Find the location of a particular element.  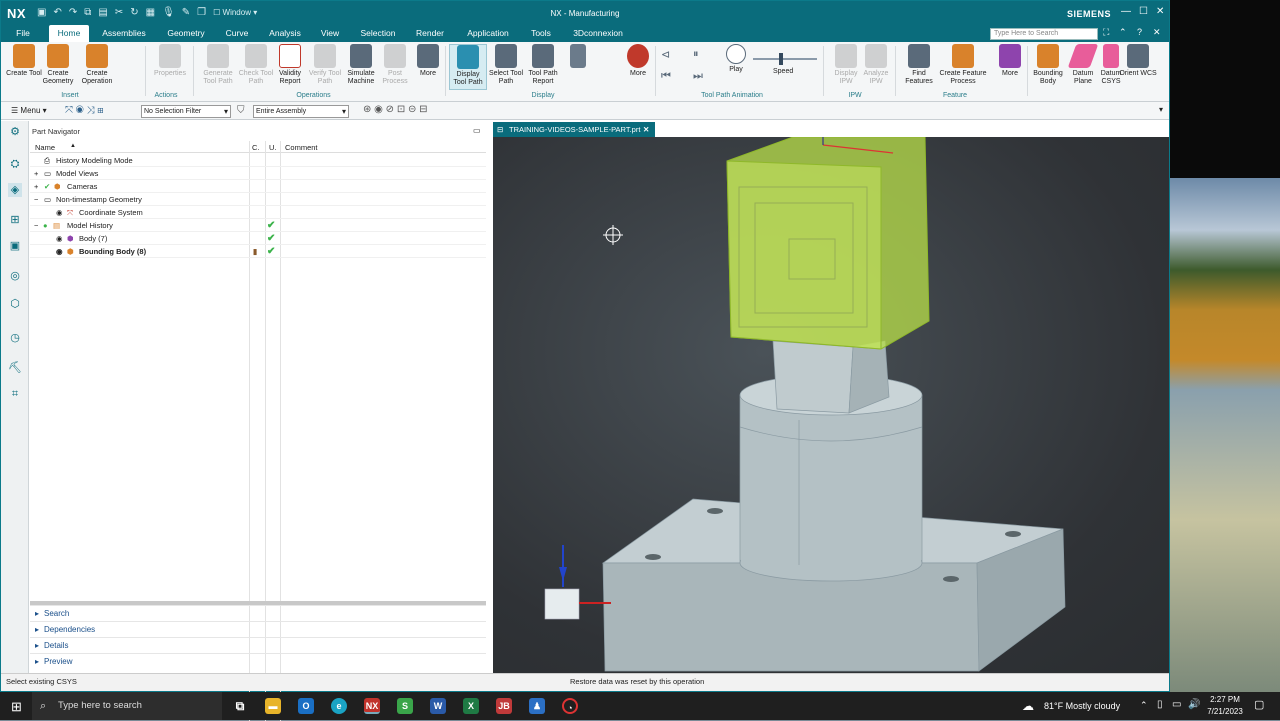

tree-row: ◉ ⬢ Bounding Body (8) ▮ ✔ is located at coordinates (258, 251).